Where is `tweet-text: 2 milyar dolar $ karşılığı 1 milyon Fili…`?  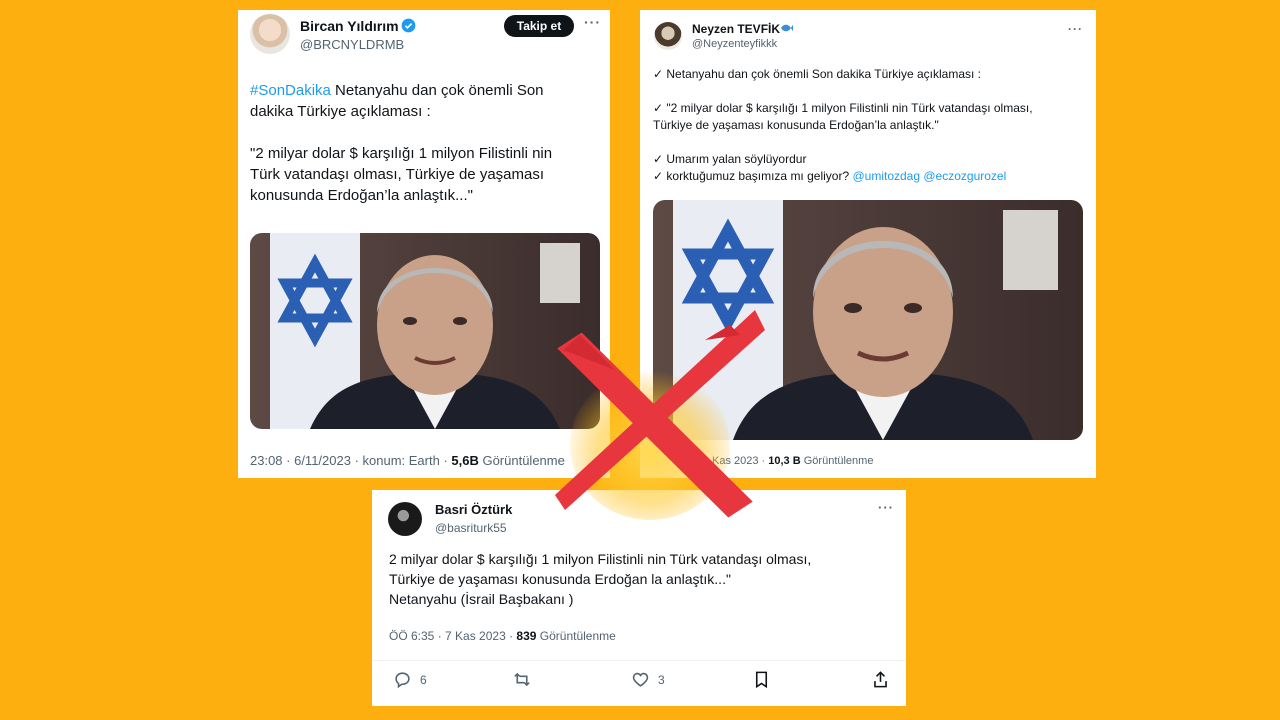 tweet-text: 2 milyar dolar $ karşılığı 1 milyon Fili… is located at coordinates (600, 579).